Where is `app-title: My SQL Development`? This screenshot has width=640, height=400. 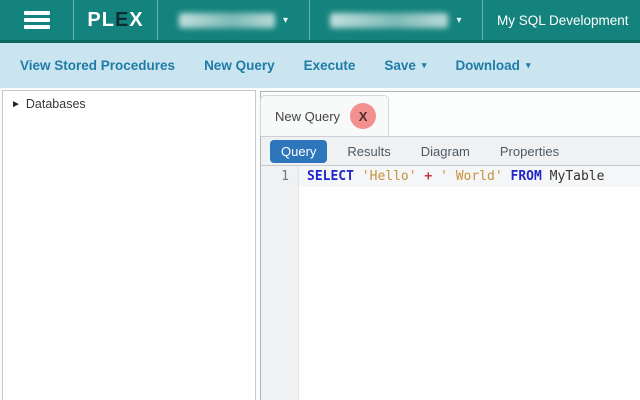
app-title: My SQL Development is located at coordinates (563, 20).